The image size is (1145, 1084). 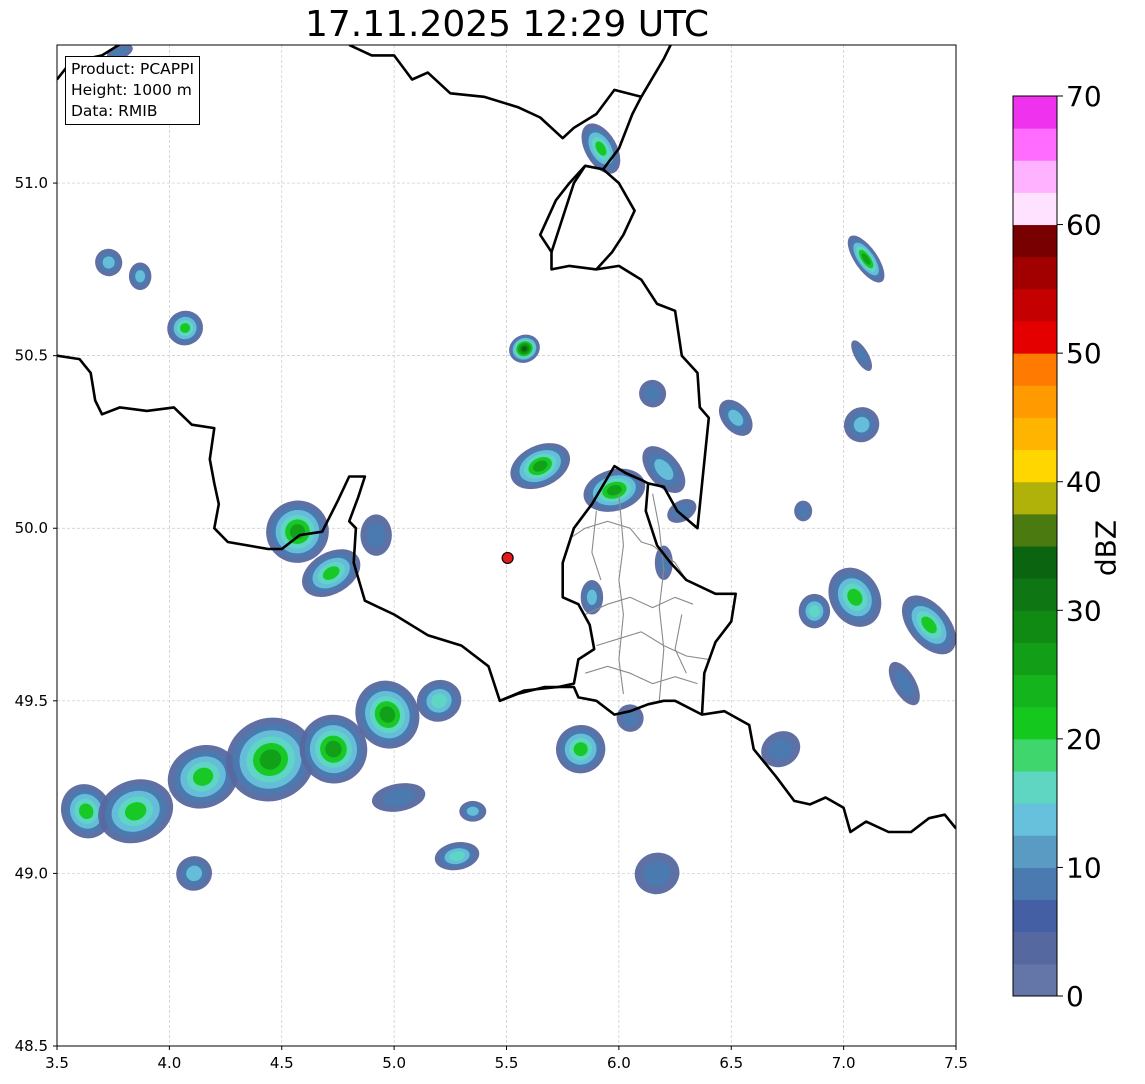 I want to click on x-tick-label: 7.0, so click(x=844, y=1063).